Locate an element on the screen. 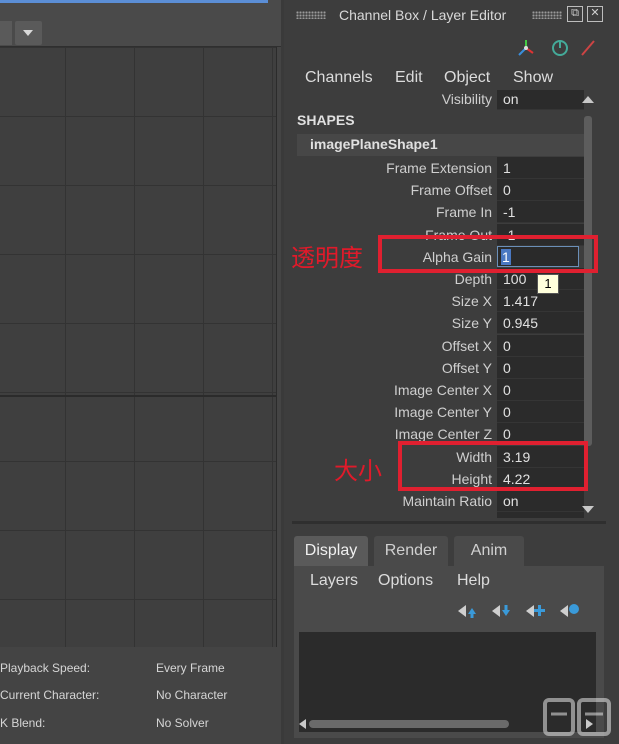 This screenshot has width=619, height=744. attribute-row-frame-in: Frame In -1 is located at coordinates (439, 212).